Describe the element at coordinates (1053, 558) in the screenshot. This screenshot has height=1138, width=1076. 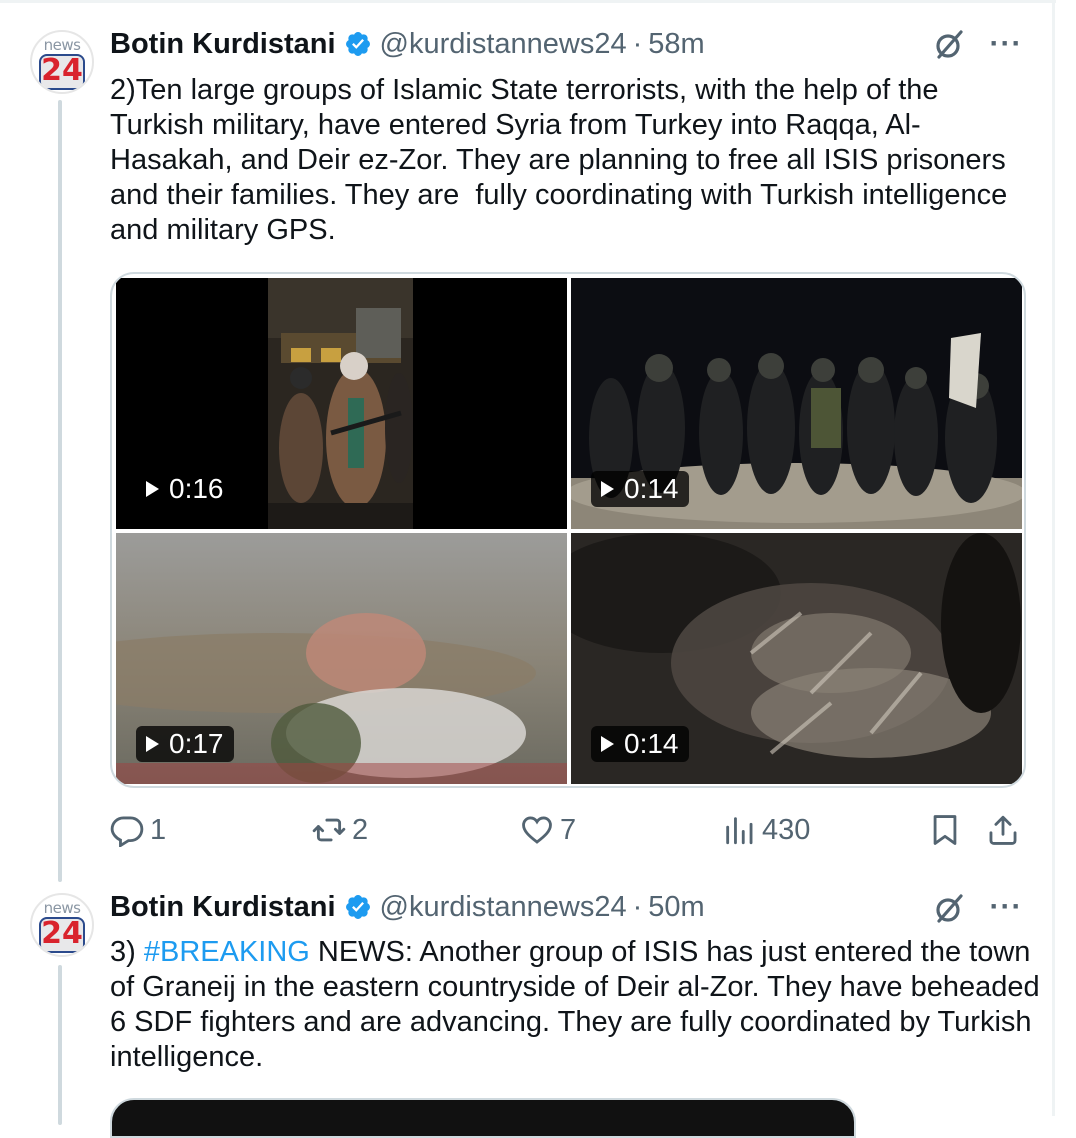
I see `right-divider` at that location.